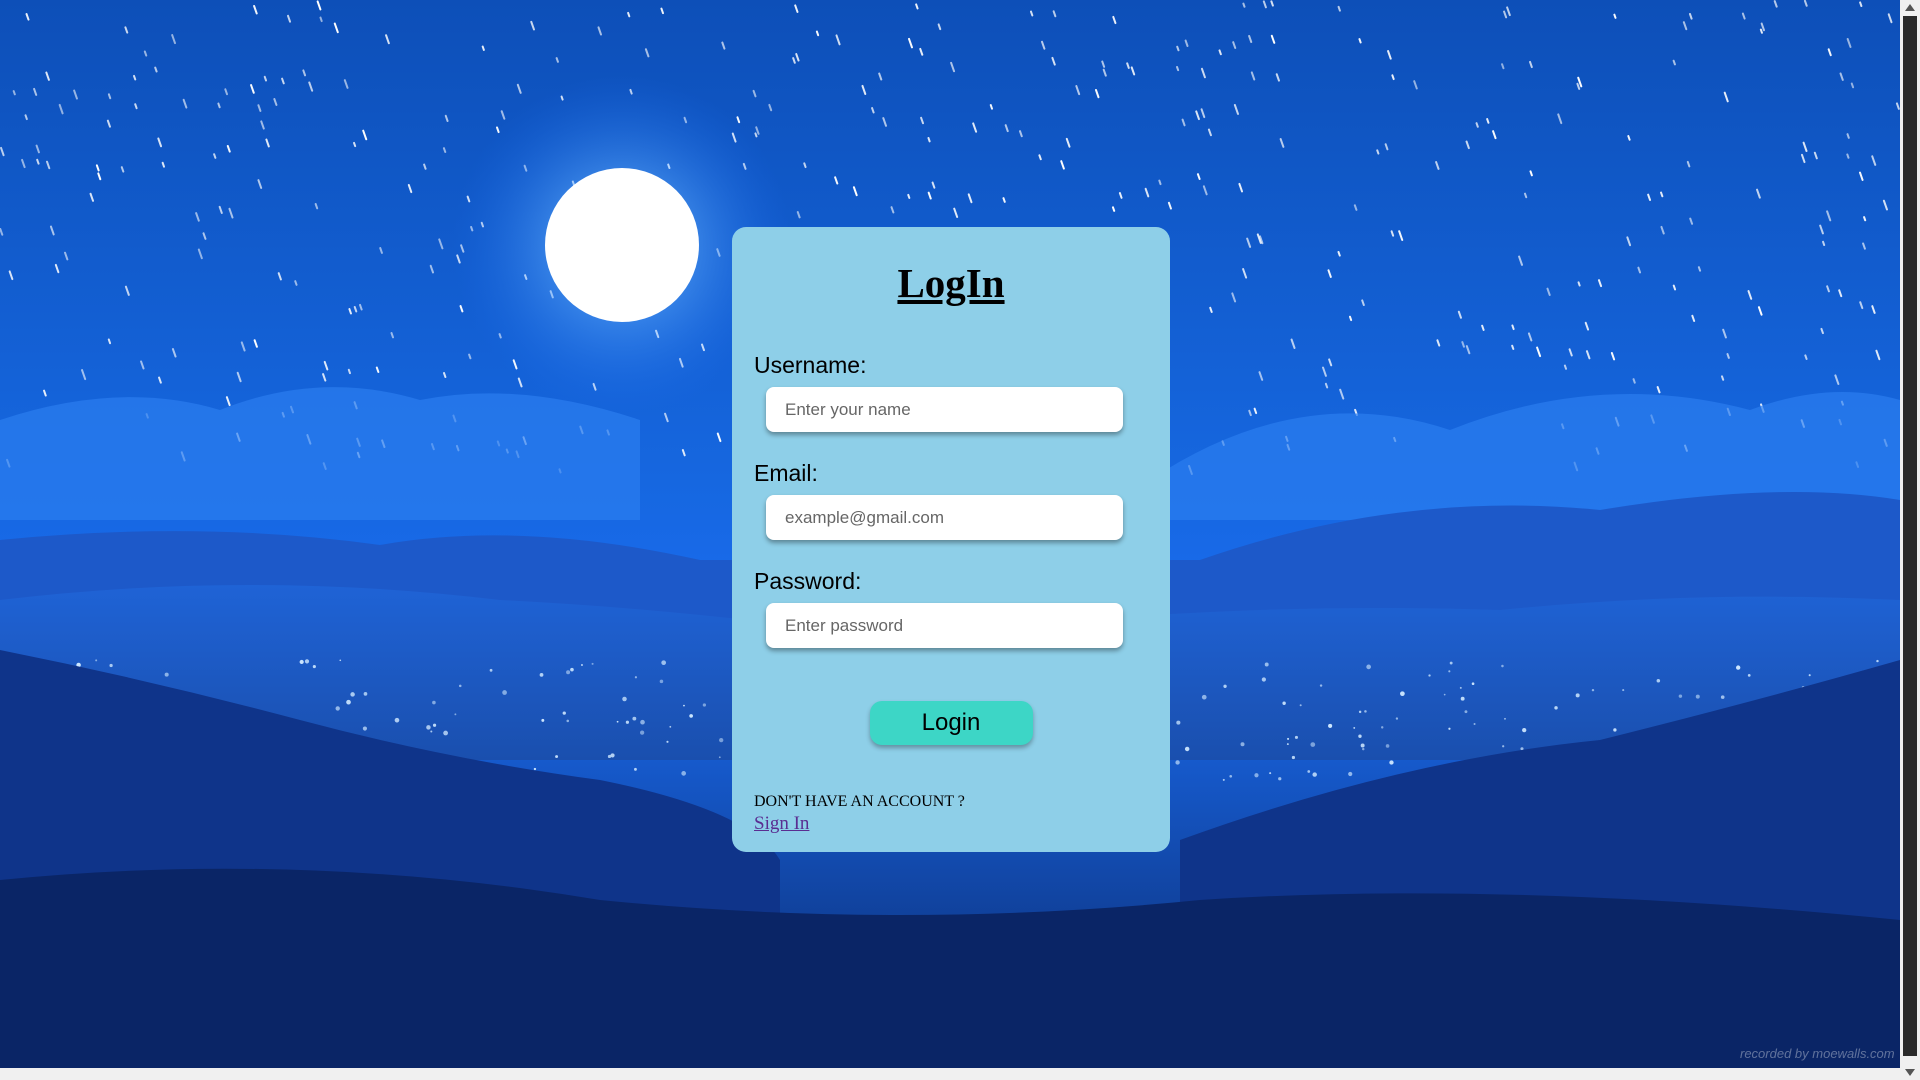 The width and height of the screenshot is (1920, 1080). Describe the element at coordinates (781, 824) in the screenshot. I see `sign-in-link: Sign In` at that location.